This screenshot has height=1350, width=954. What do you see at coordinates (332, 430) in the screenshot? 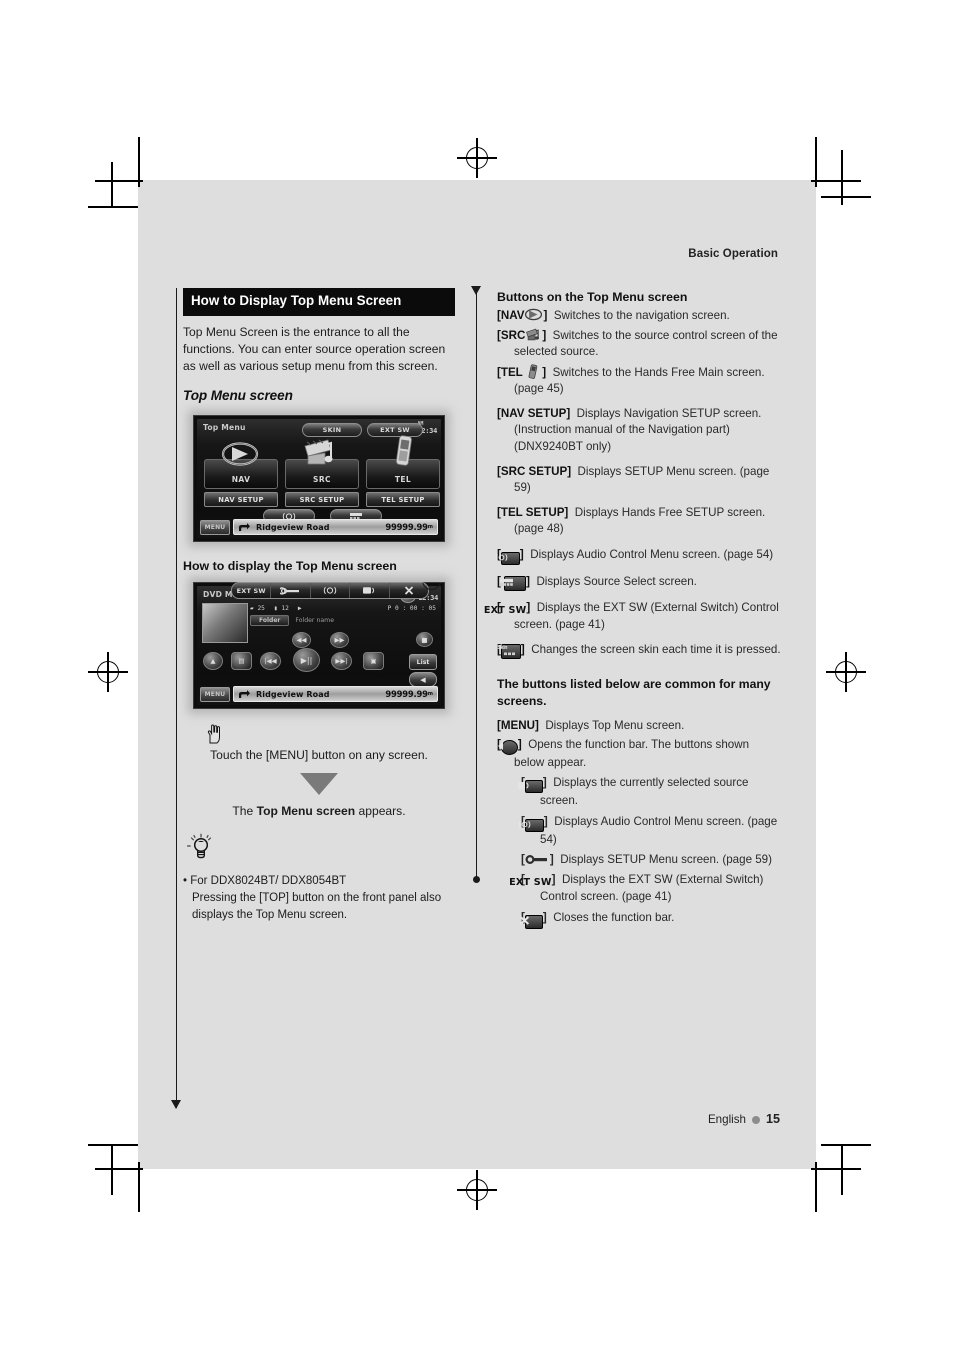
I see `skin-button: SKIN` at bounding box center [332, 430].